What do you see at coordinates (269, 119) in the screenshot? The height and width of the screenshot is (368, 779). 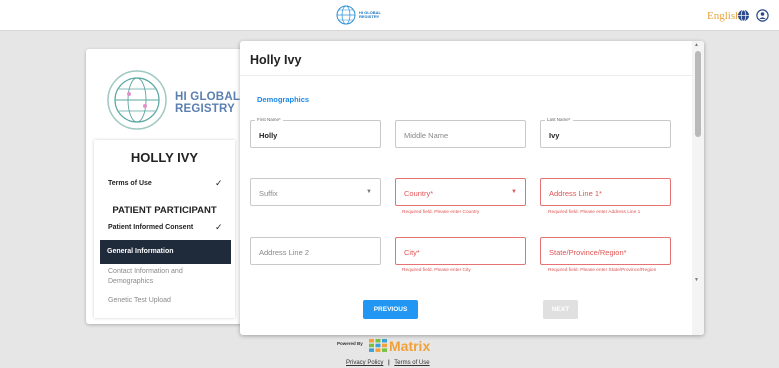 I see `first-name-label: First Name*` at bounding box center [269, 119].